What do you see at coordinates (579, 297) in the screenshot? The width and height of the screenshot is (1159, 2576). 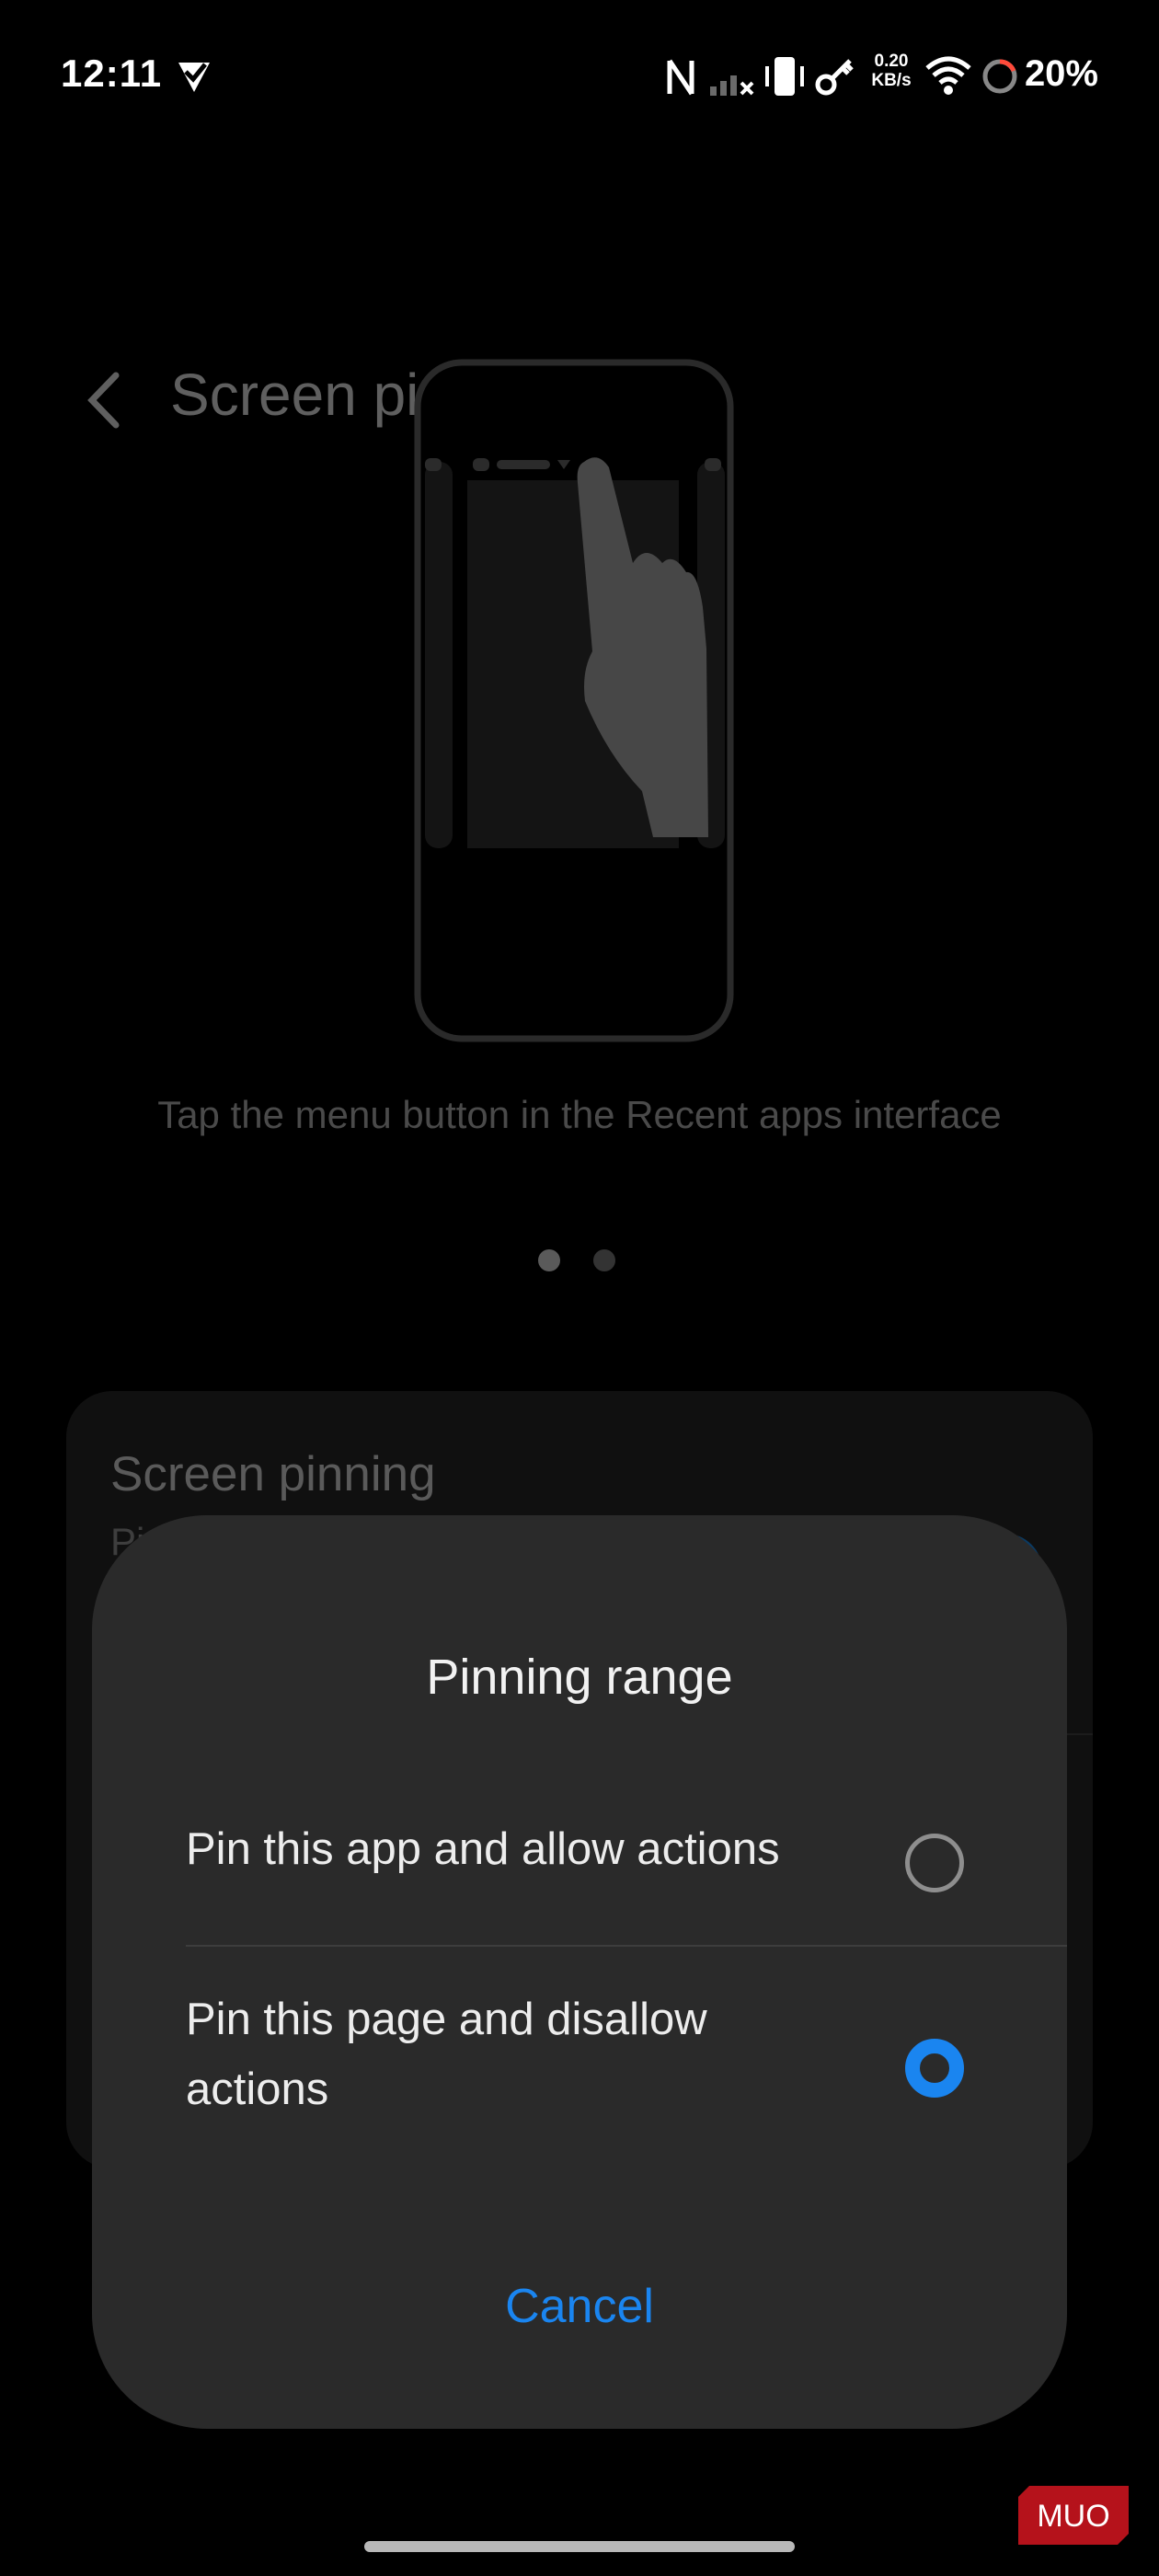 I see `app-bar: Screen pinning` at bounding box center [579, 297].